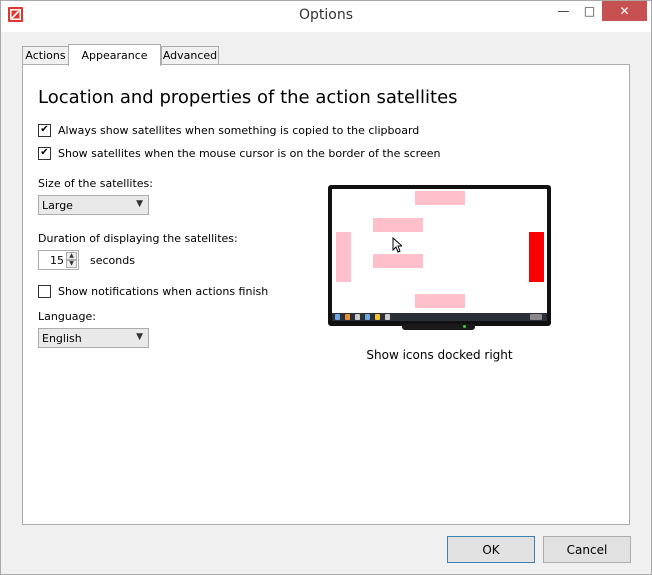  I want to click on duration-value: 15, so click(57, 260).